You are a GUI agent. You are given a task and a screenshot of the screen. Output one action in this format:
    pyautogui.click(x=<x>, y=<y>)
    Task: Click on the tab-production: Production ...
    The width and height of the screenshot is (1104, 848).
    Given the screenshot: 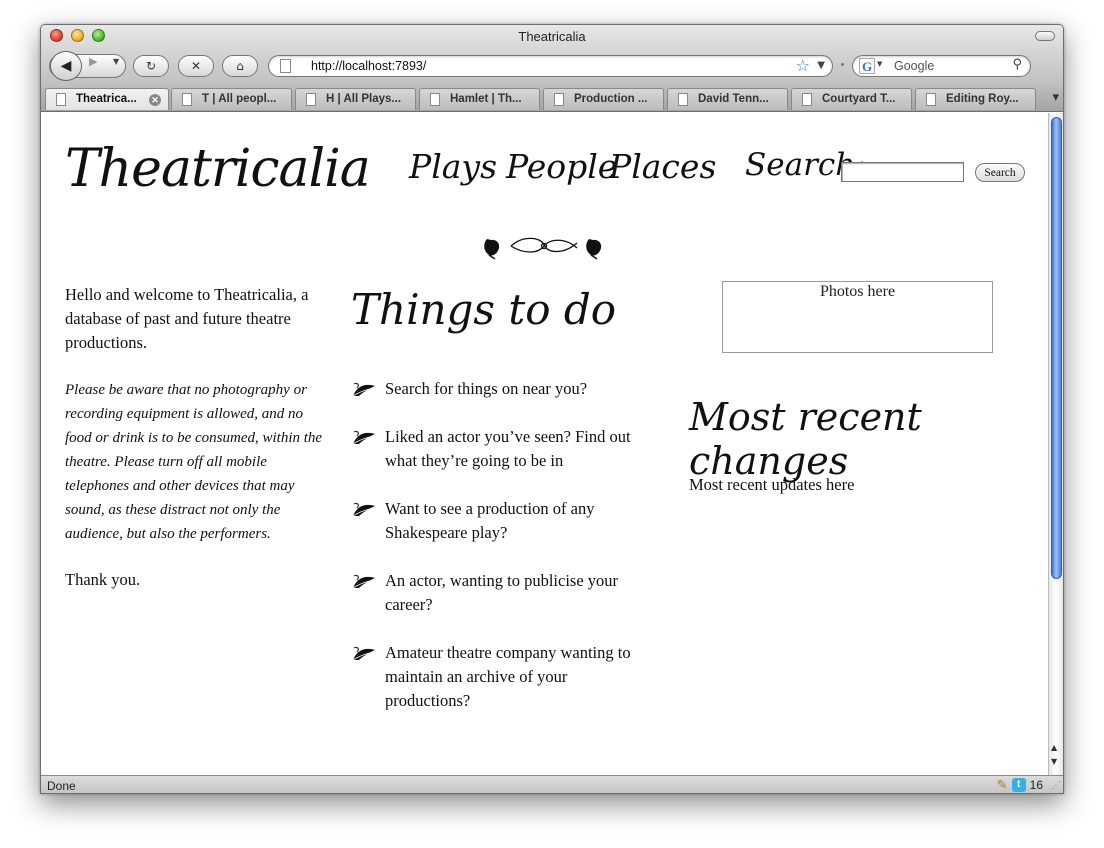 What is the action you would take?
    pyautogui.click(x=603, y=99)
    